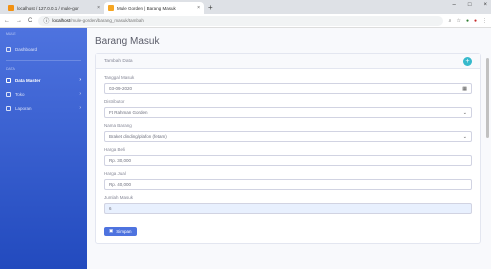 The width and height of the screenshot is (491, 269). I want to click on form-group-harga-jual: Harga Jual Rp. 40,000, so click(288, 180).